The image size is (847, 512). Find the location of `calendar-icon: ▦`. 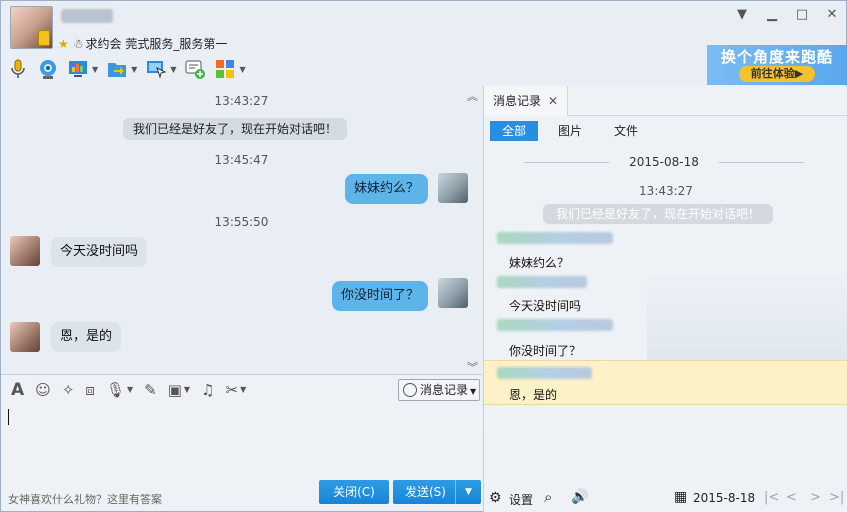

calendar-icon: ▦ is located at coordinates (680, 497).